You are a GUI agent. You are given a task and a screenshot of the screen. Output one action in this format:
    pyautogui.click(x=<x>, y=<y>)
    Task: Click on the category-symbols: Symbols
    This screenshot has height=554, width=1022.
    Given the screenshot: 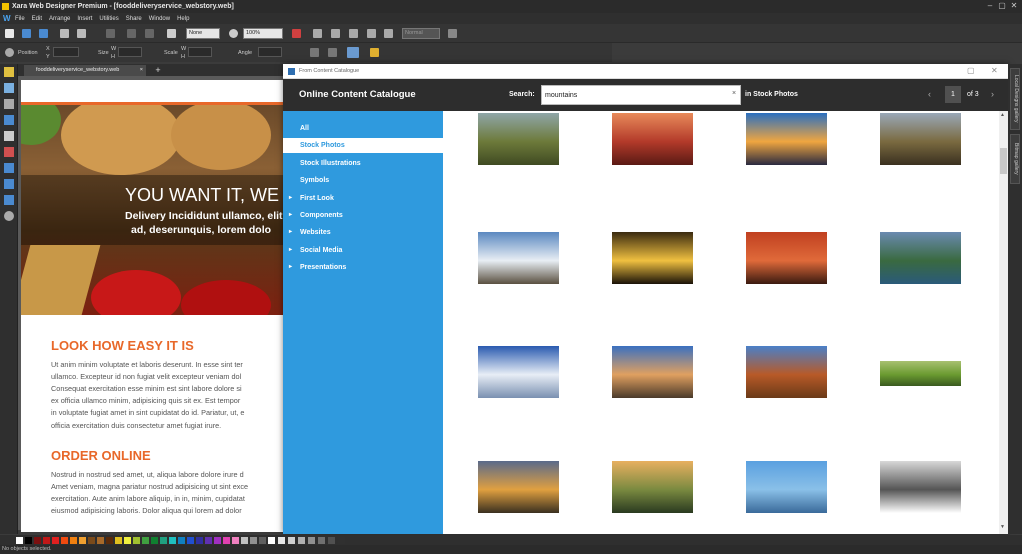 What is the action you would take?
    pyautogui.click(x=363, y=180)
    